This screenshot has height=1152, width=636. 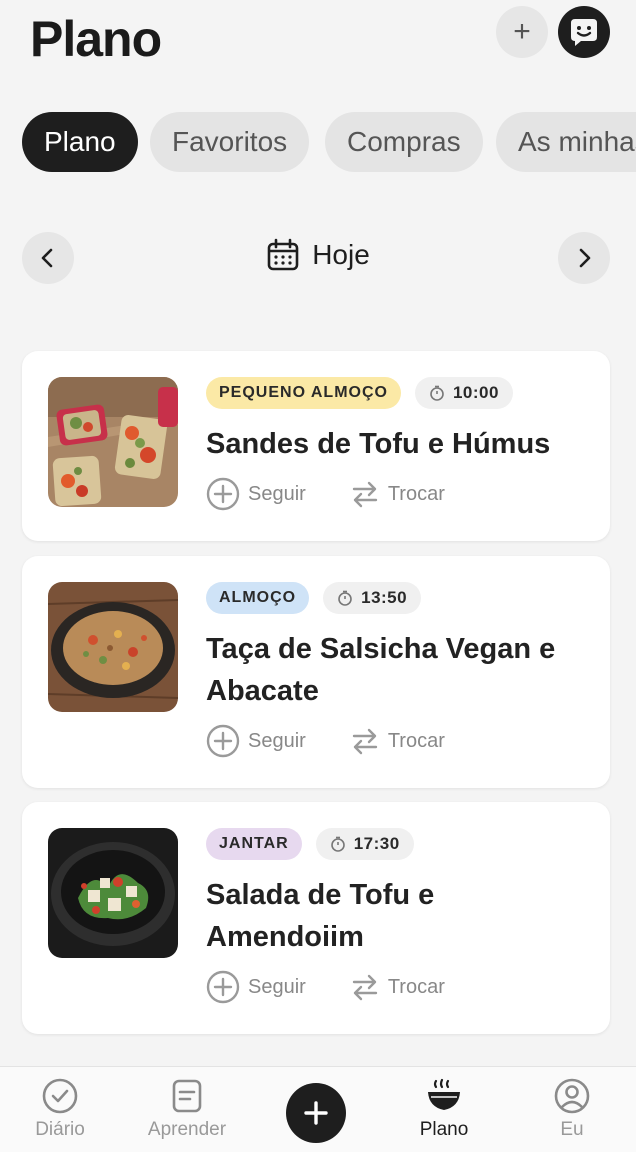 I want to click on meal-time: 10:00, so click(x=475, y=392).